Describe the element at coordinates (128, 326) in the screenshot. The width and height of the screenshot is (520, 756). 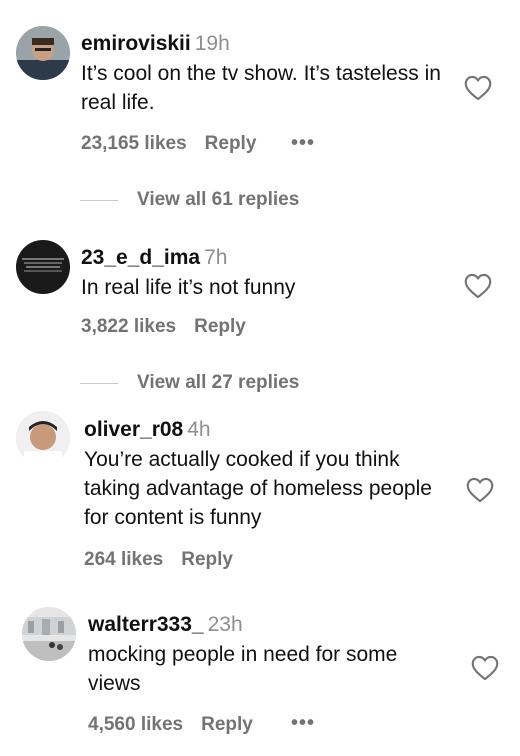
I see `likes-count: 3,822 likes` at that location.